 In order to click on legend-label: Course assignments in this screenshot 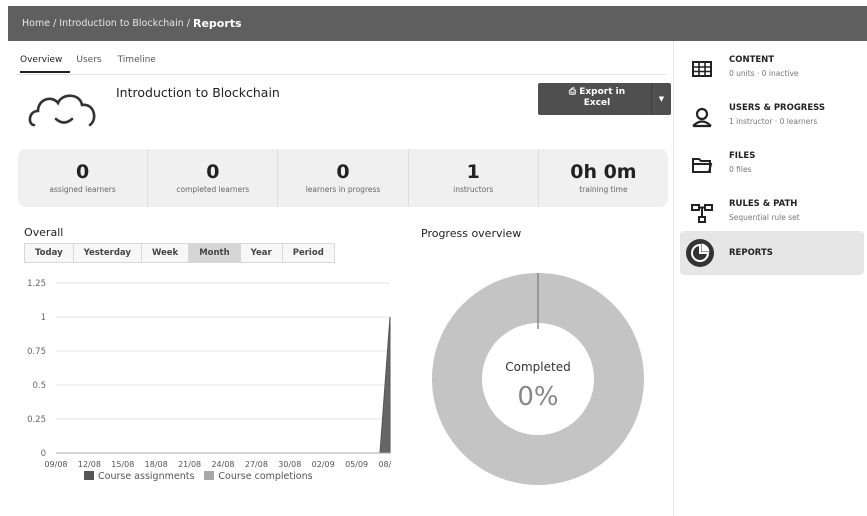, I will do `click(146, 476)`.